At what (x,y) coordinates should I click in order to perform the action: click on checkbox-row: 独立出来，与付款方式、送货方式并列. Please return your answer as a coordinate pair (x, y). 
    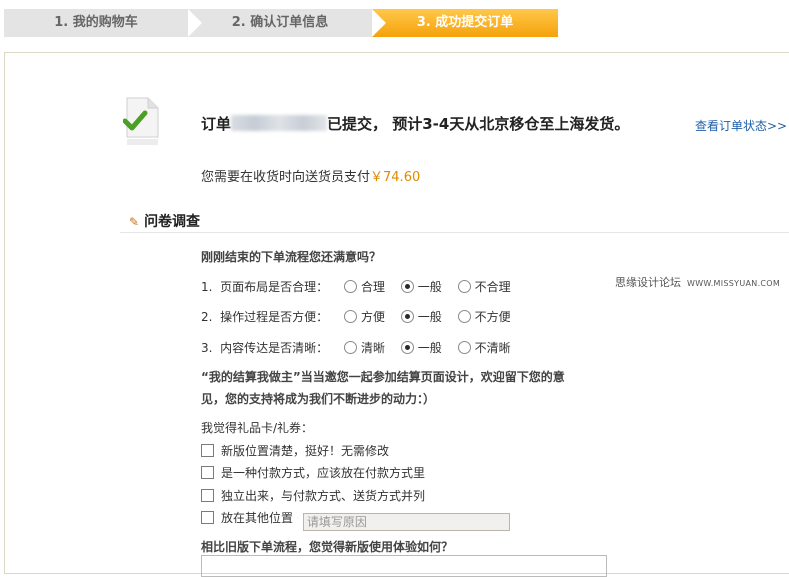
    Looking at the image, I should click on (313, 495).